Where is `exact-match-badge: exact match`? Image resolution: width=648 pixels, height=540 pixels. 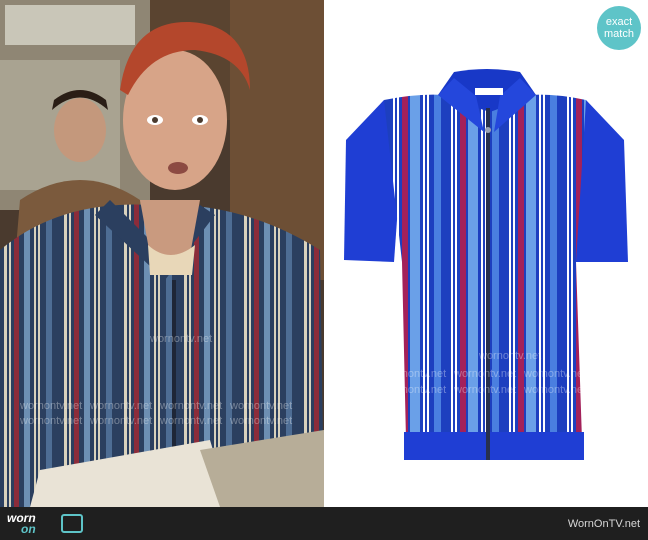
exact-match-badge: exact match is located at coordinates (619, 28).